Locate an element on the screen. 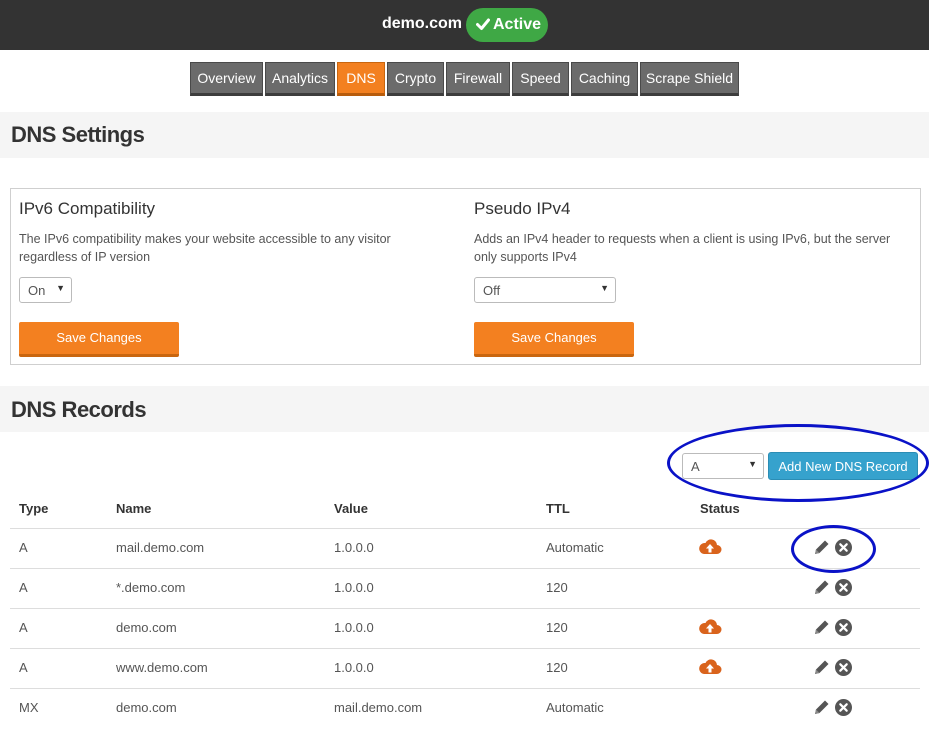  table-row: A *.demo.com 1.0.0.0 120 is located at coordinates (464, 589).